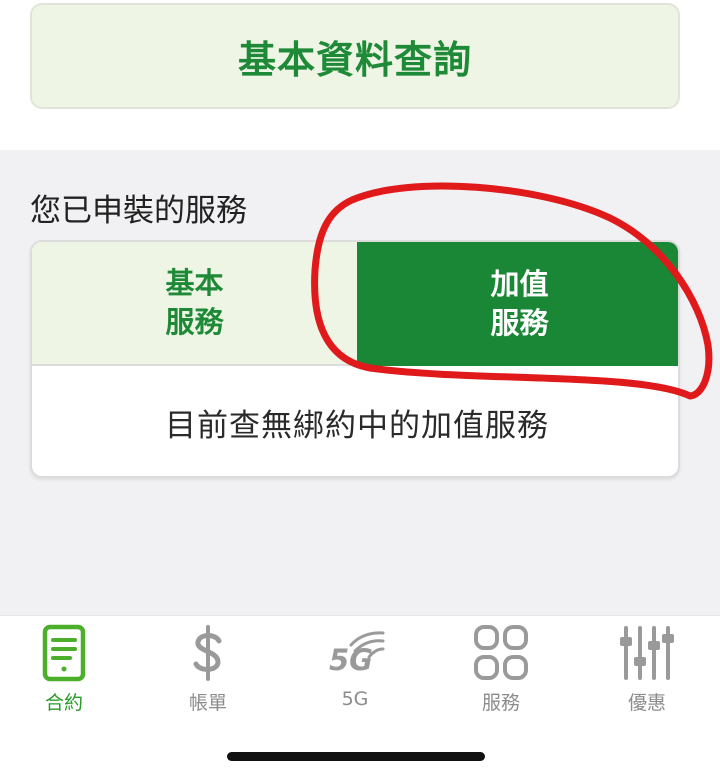 The height and width of the screenshot is (777, 720). Describe the element at coordinates (207, 703) in the screenshot. I see `nav-billing-label: 帳單` at that location.